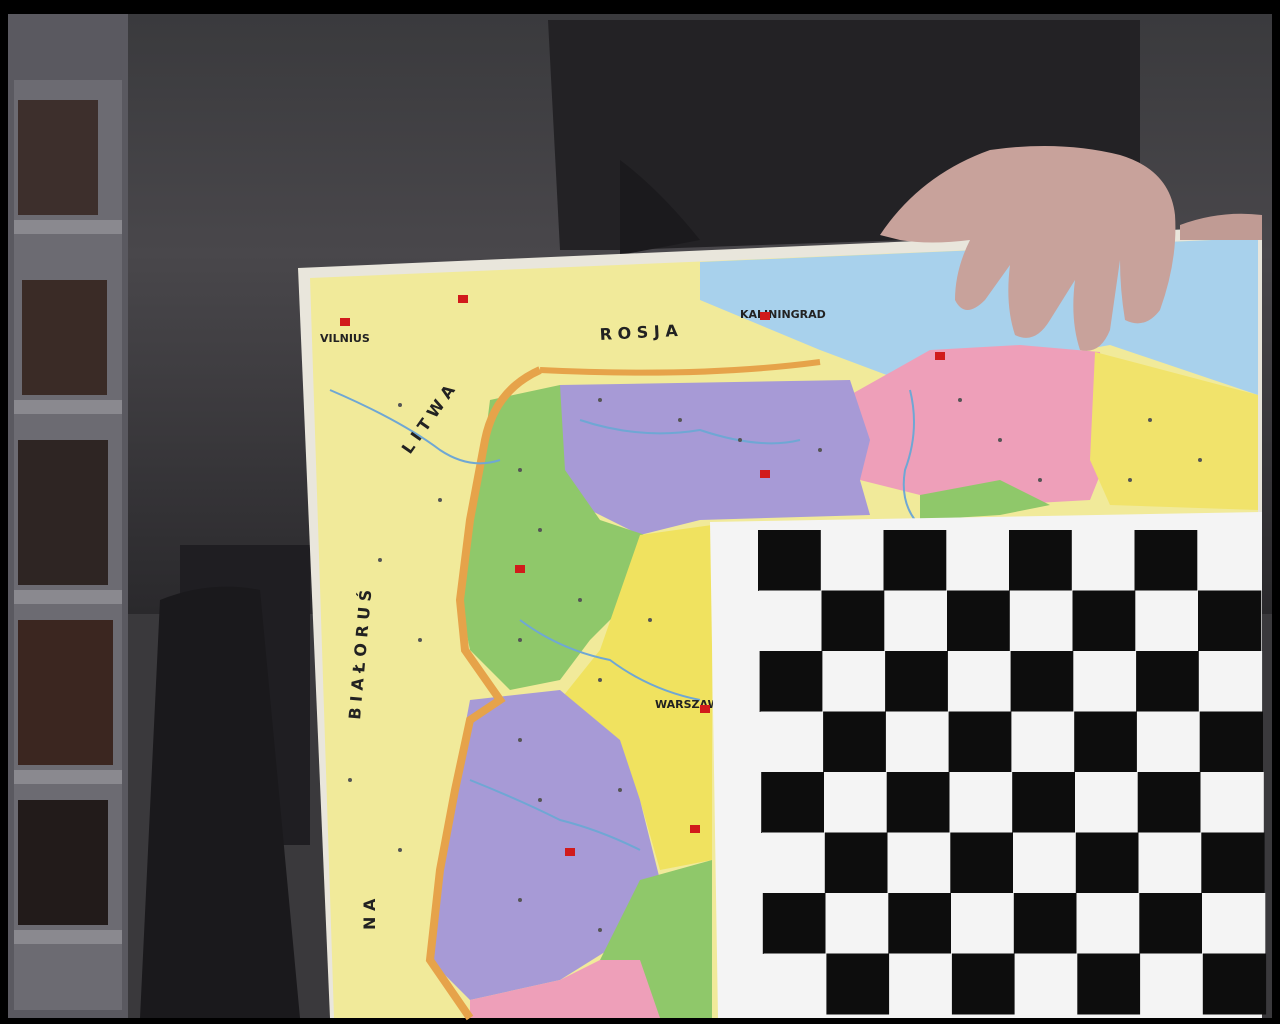 Image resolution: width=1280 pixels, height=1024 pixels. What do you see at coordinates (369, 914) in the screenshot?
I see `label-ukraina: N A` at bounding box center [369, 914].